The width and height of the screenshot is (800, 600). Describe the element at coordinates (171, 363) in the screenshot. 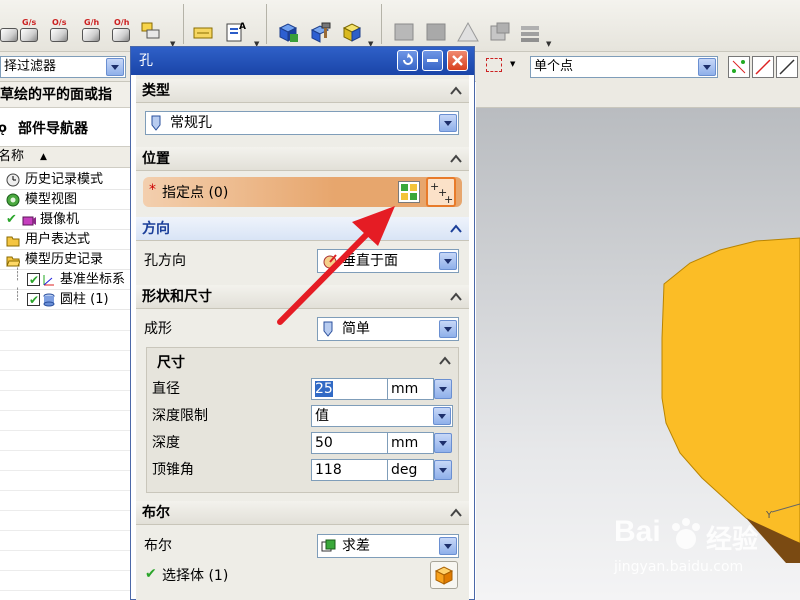

I see `dimensions-title: 尺寸` at that location.